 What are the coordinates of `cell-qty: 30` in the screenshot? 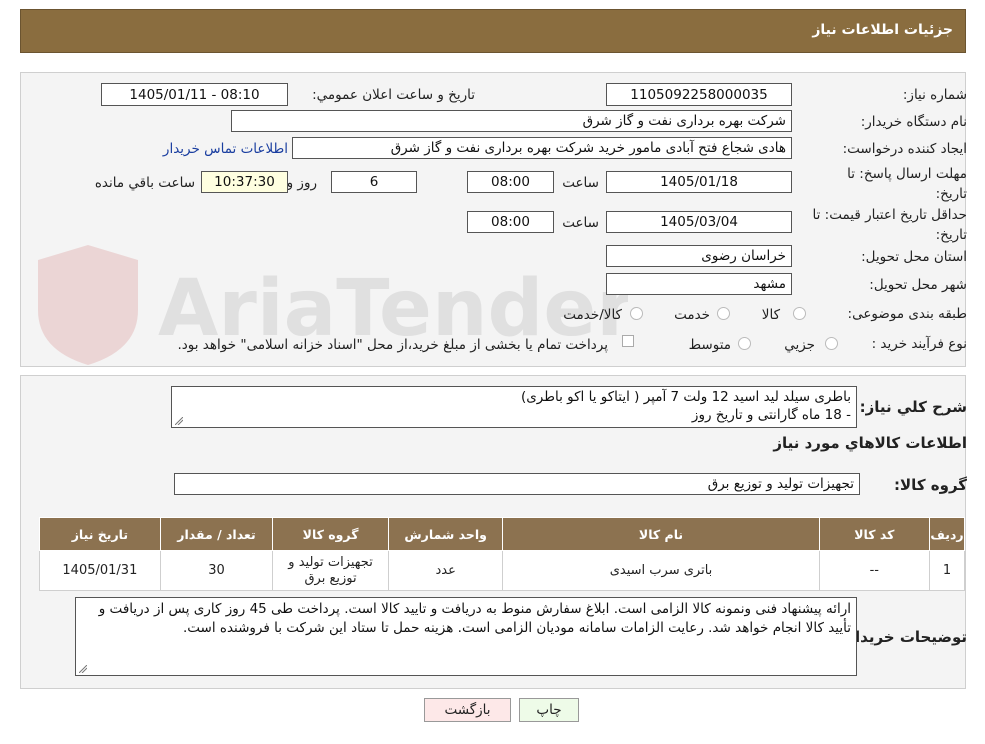 It's located at (216, 570).